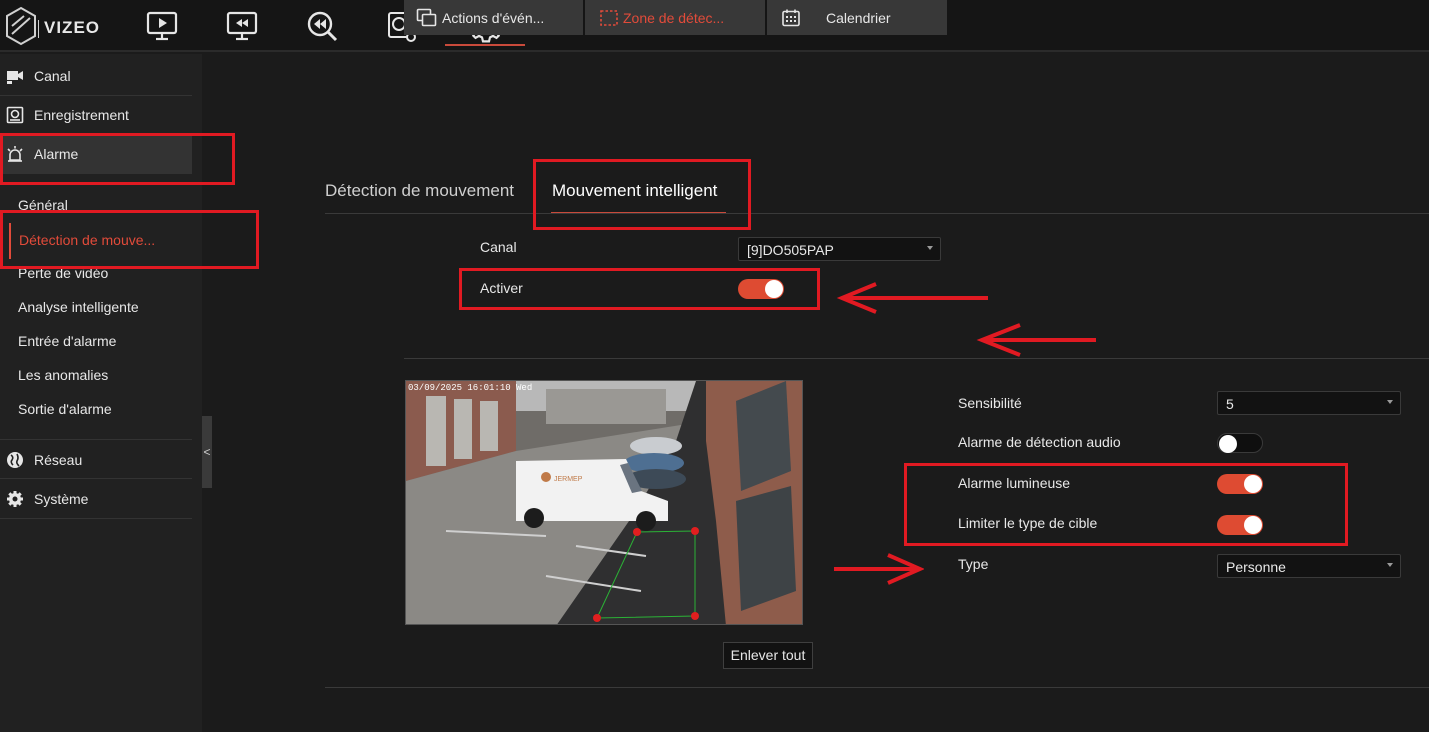 The height and width of the screenshot is (732, 1429). What do you see at coordinates (990, 403) in the screenshot?
I see `sensibilite-label: Sensibilité` at bounding box center [990, 403].